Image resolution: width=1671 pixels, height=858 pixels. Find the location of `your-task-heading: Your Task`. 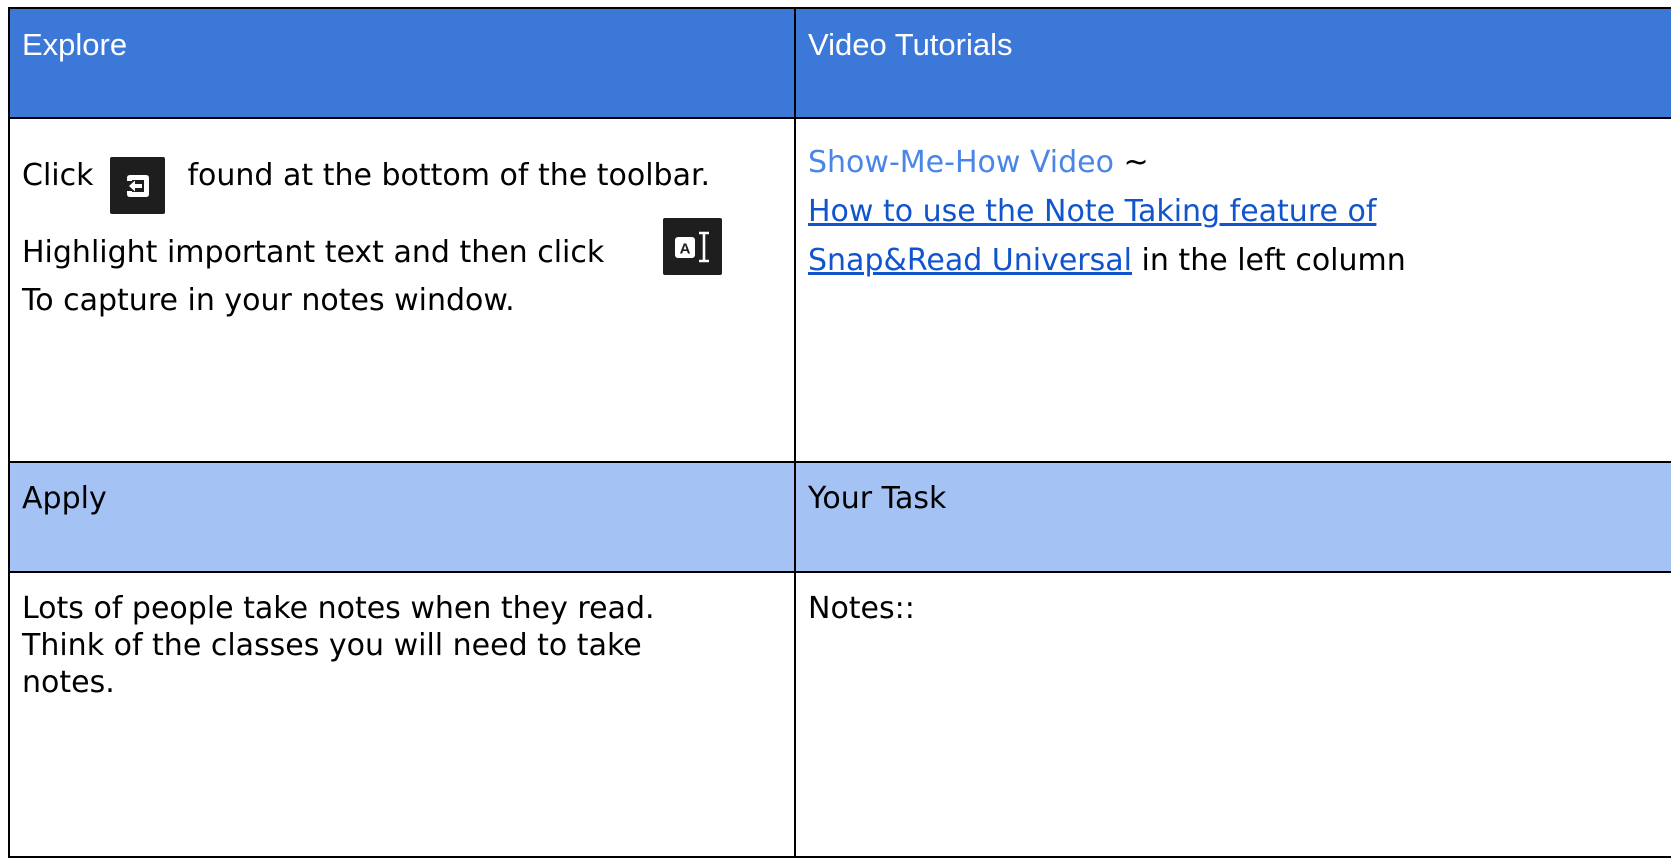

your-task-heading: Your Task is located at coordinates (877, 498).